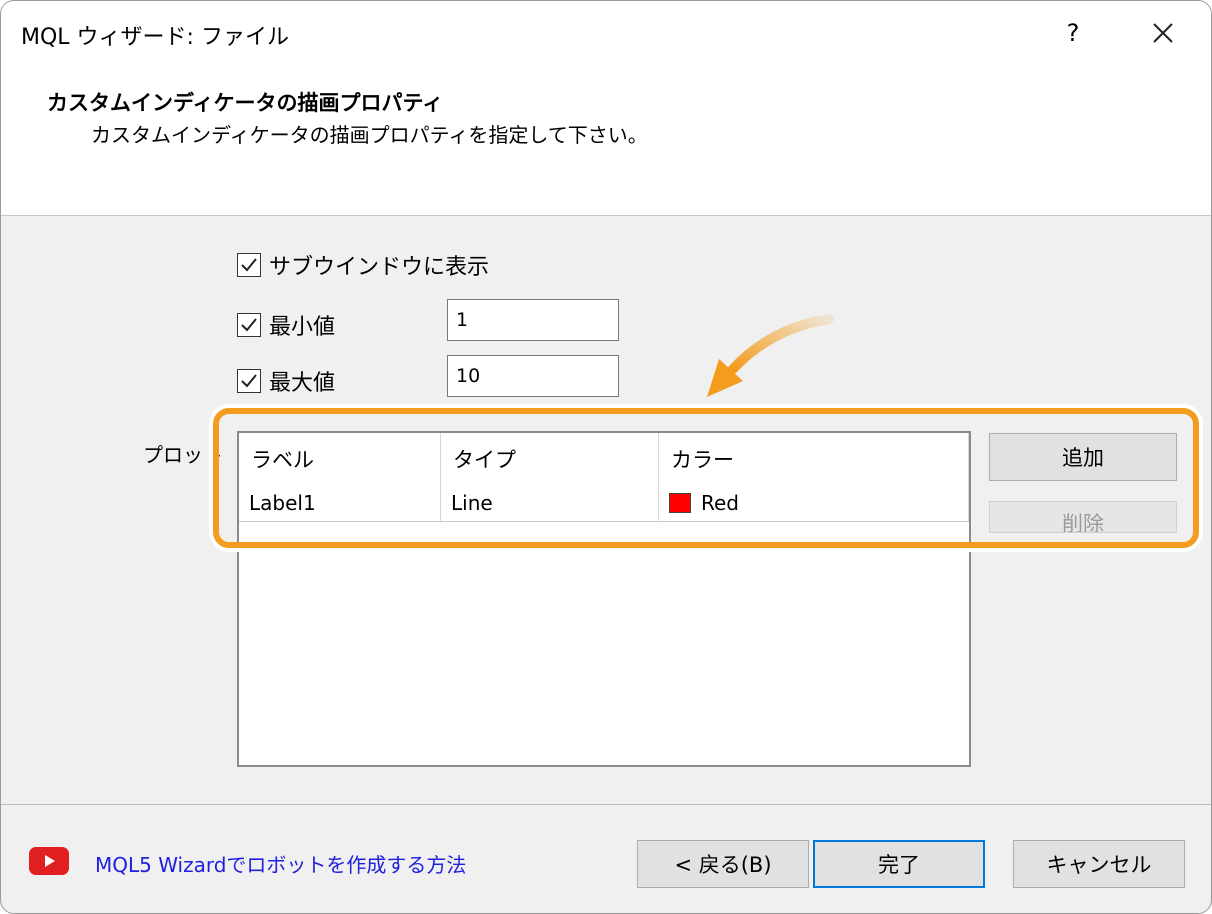 The image size is (1212, 914). Describe the element at coordinates (302, 383) in the screenshot. I see `max-label: 最大値` at that location.